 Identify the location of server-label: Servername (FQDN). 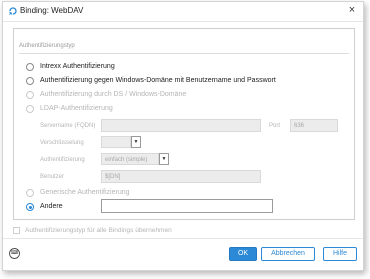
(68, 126).